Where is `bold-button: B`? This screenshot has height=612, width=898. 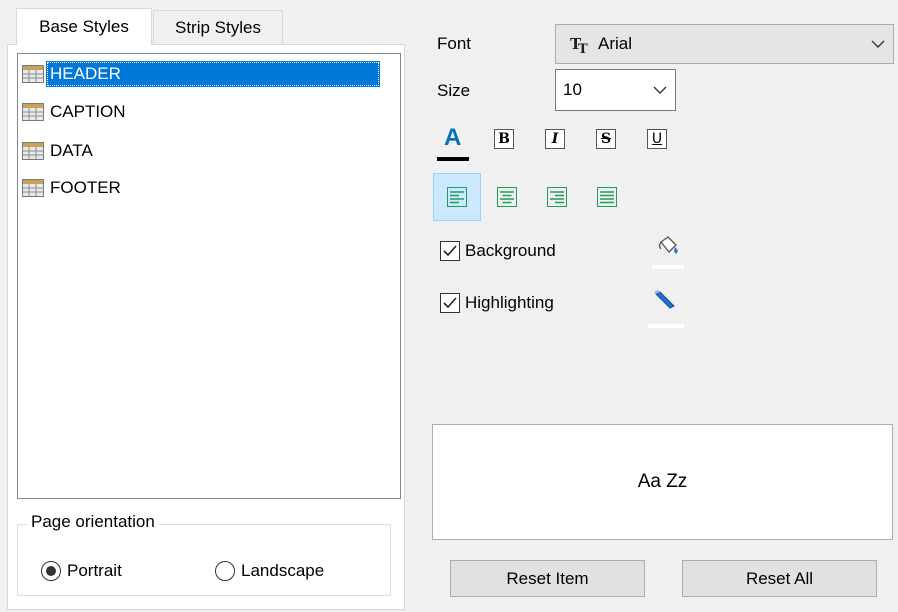
bold-button: B is located at coordinates (504, 139).